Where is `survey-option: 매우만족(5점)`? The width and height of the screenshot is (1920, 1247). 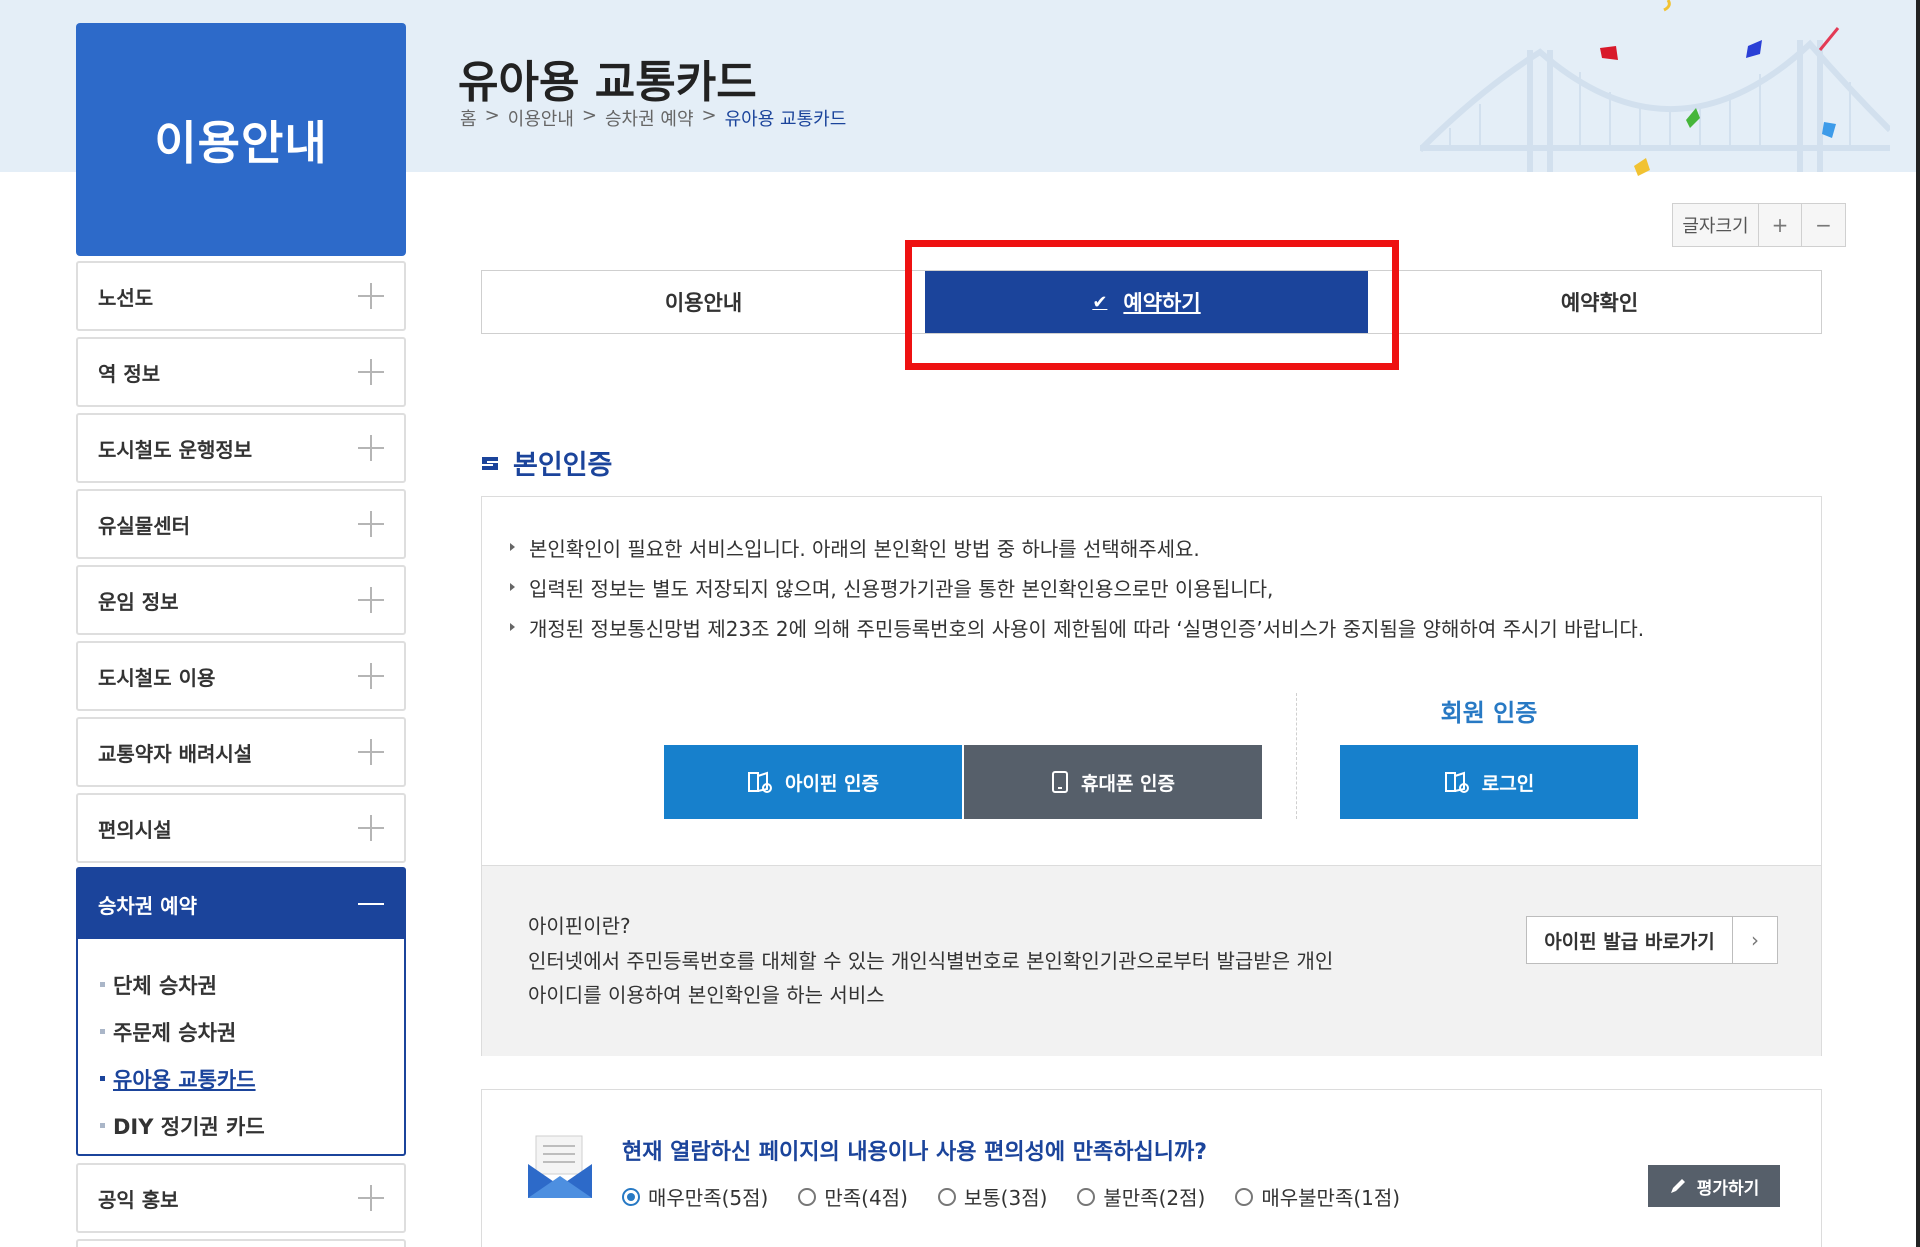 survey-option: 매우만족(5점) is located at coordinates (695, 1196).